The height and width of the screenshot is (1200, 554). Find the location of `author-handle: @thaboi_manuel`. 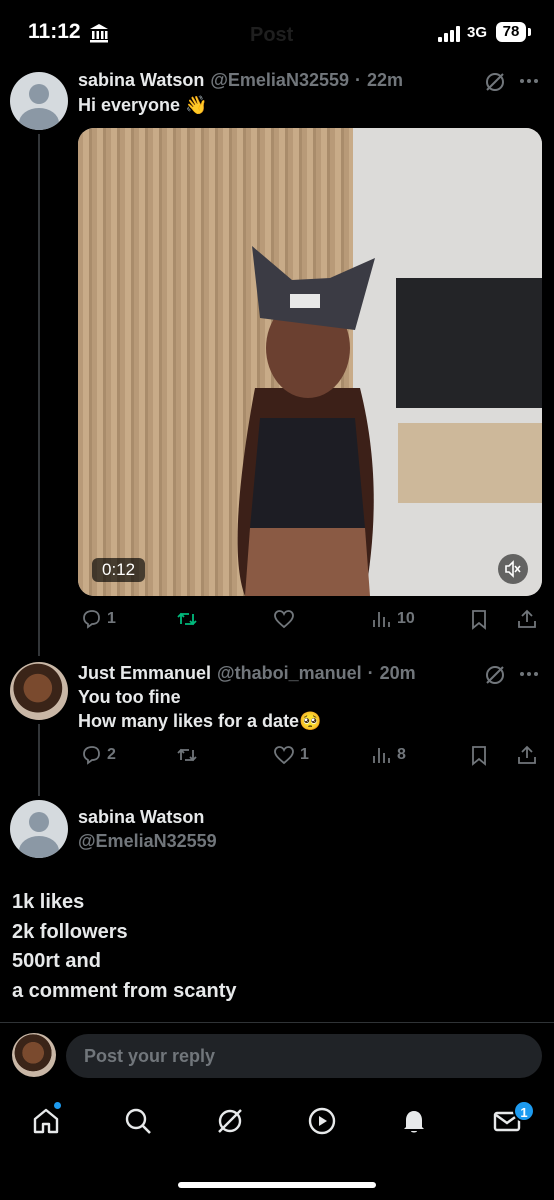

author-handle: @thaboi_manuel is located at coordinates (289, 673).